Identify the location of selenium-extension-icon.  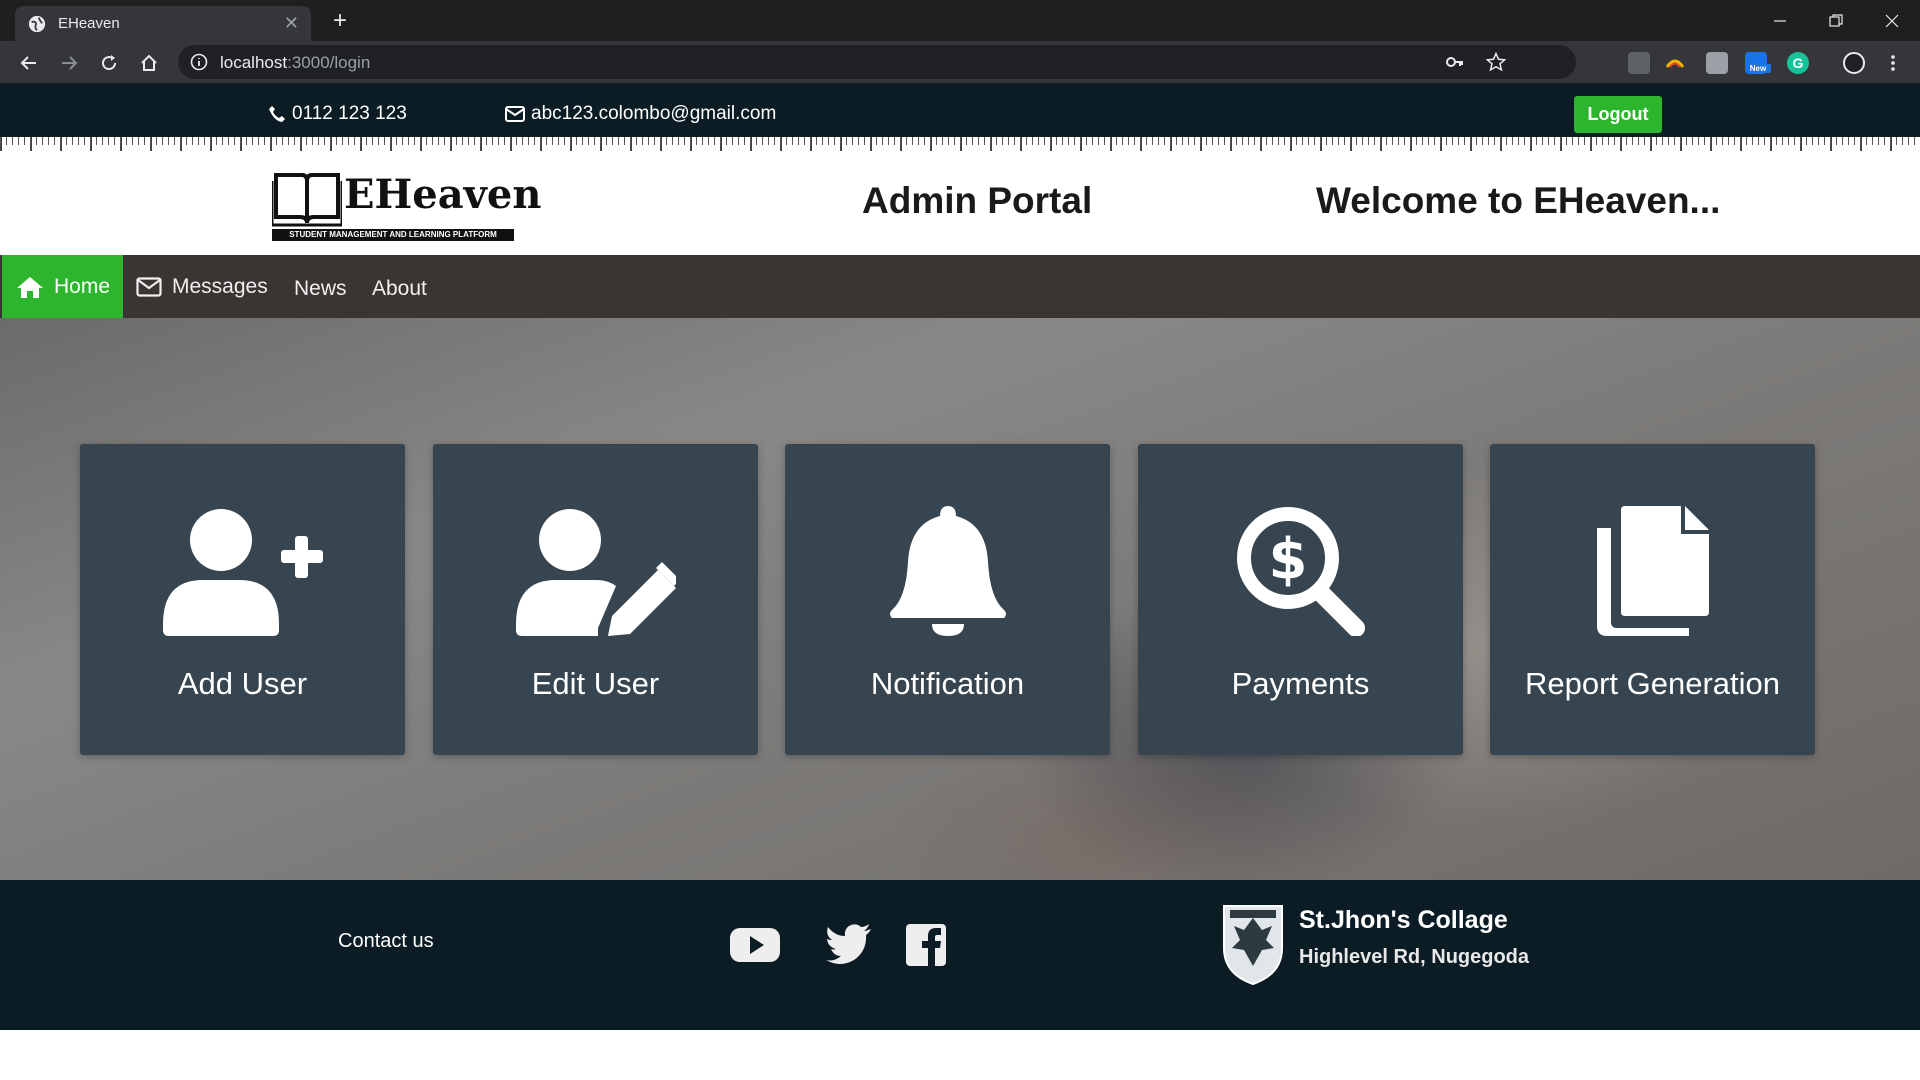
(1639, 63).